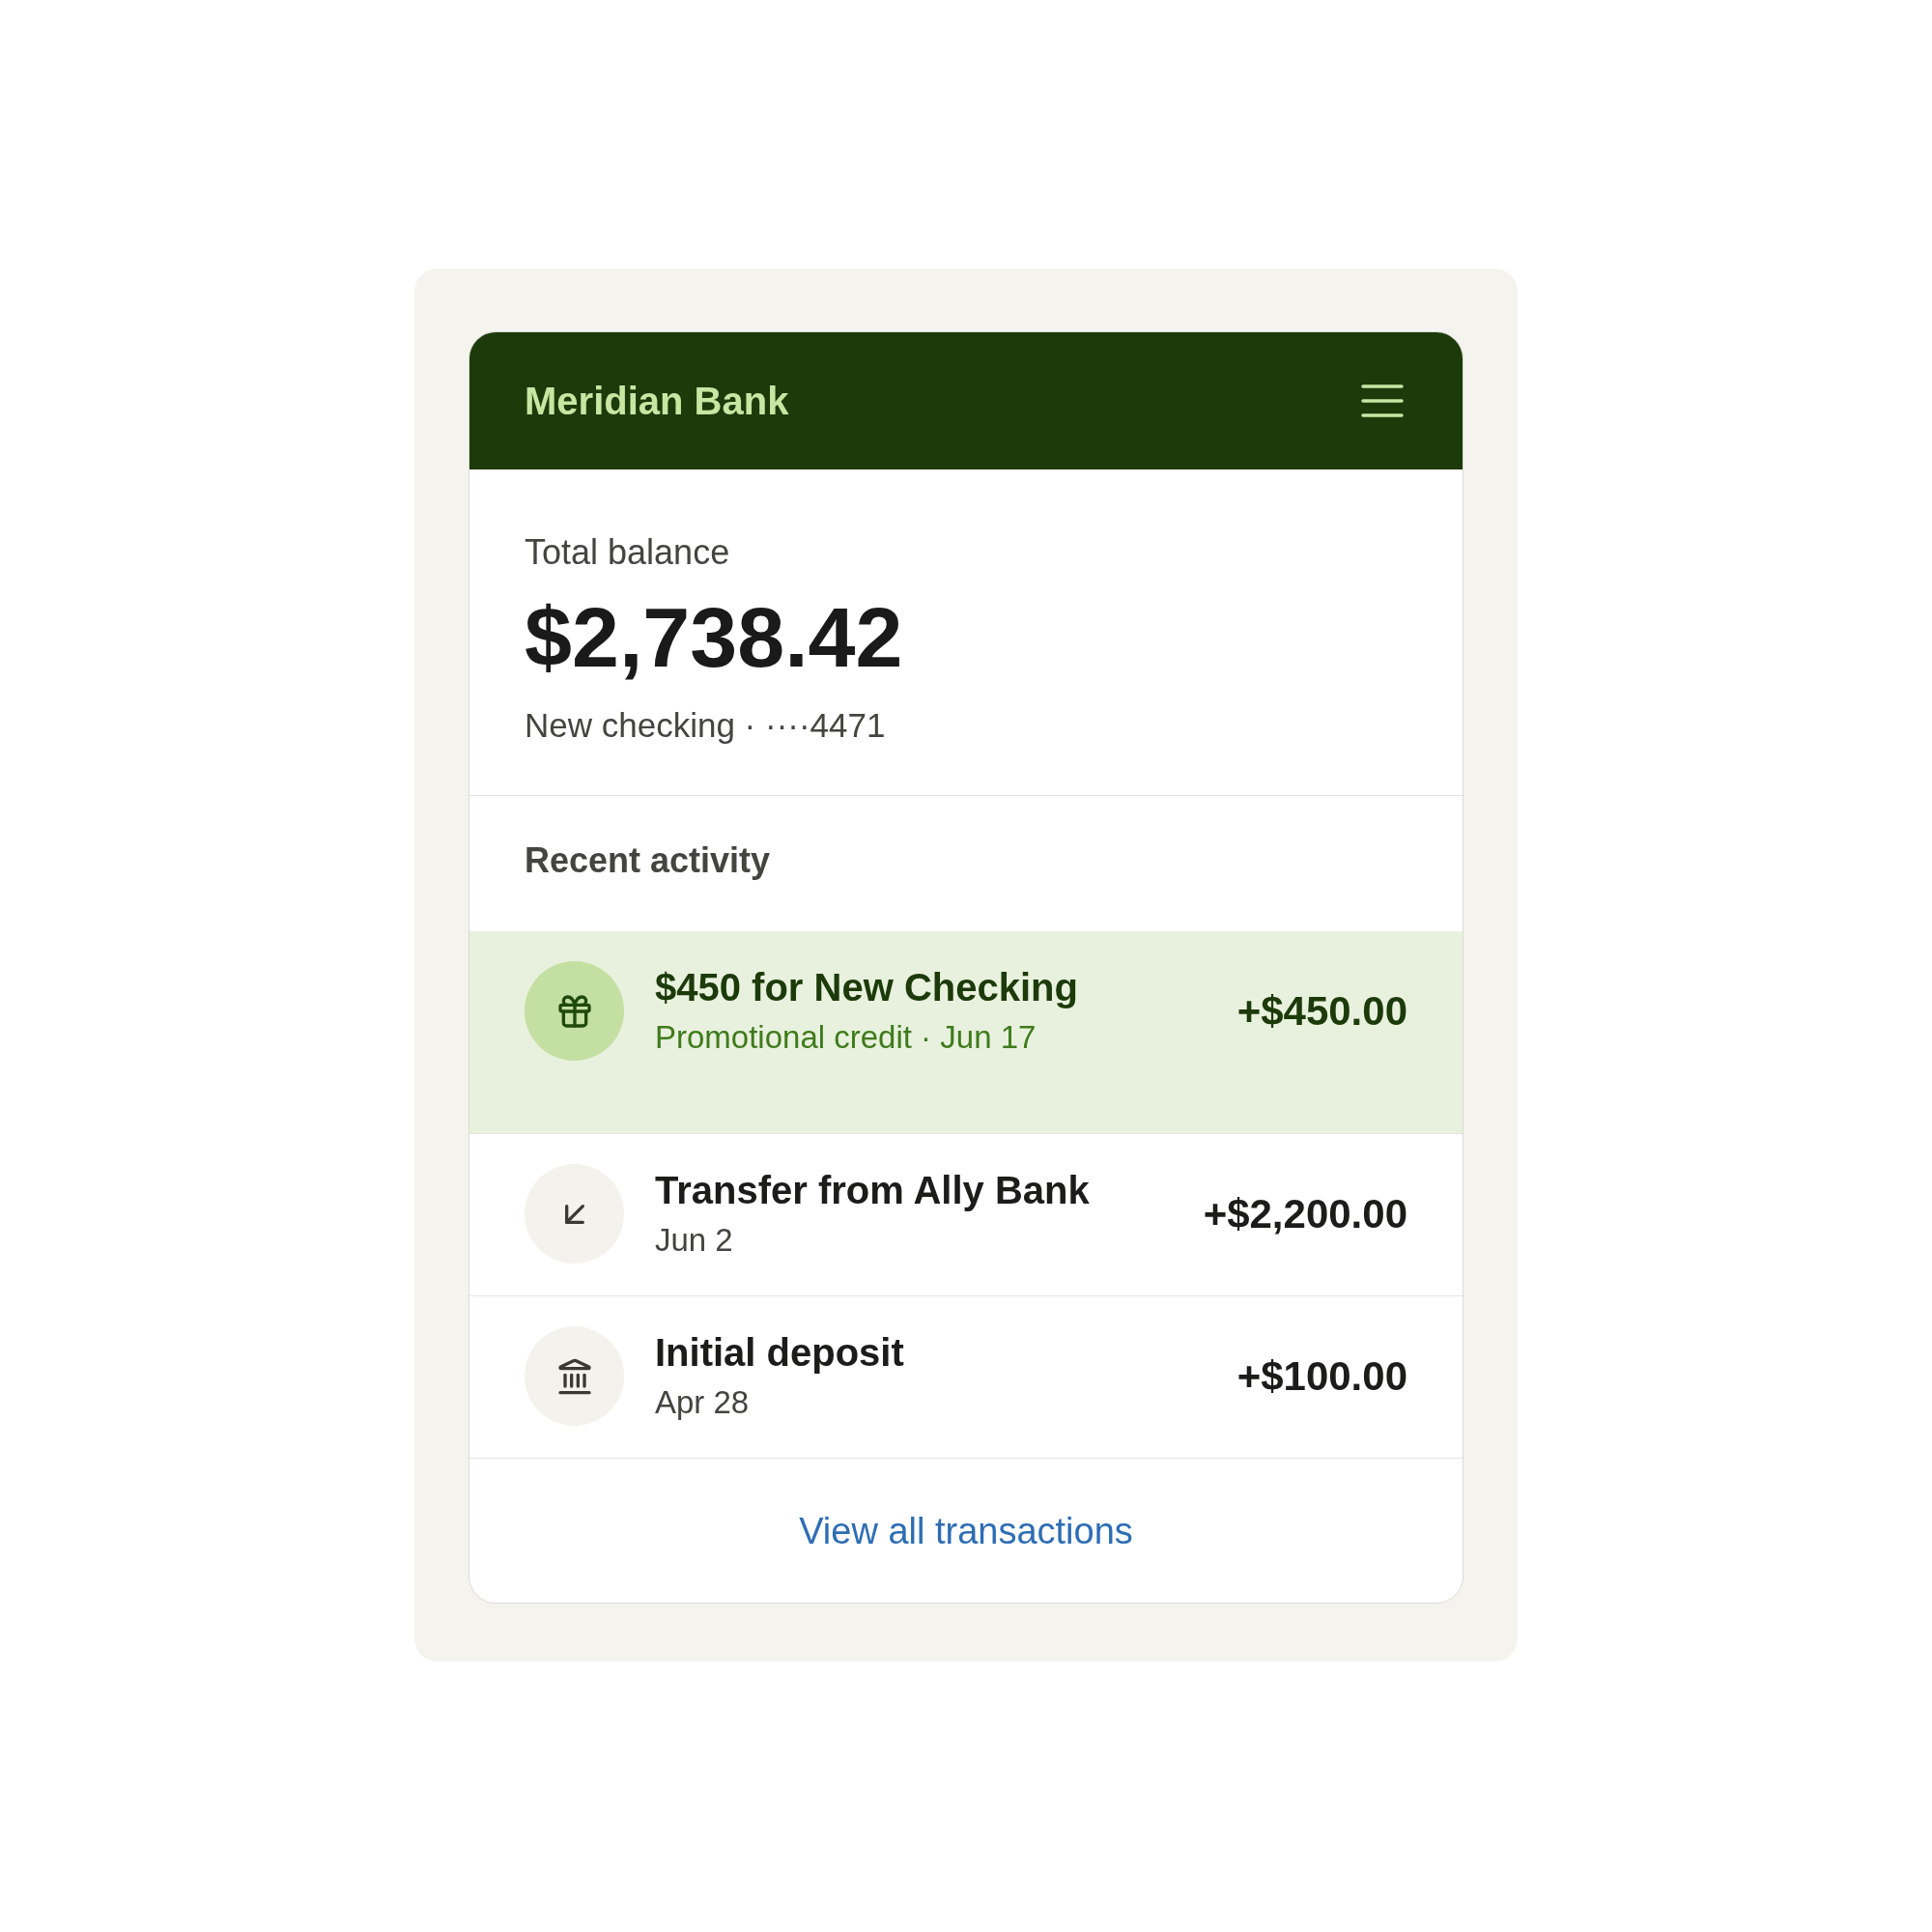 The image size is (1932, 1932). I want to click on balance-label: Total balance, so click(628, 552).